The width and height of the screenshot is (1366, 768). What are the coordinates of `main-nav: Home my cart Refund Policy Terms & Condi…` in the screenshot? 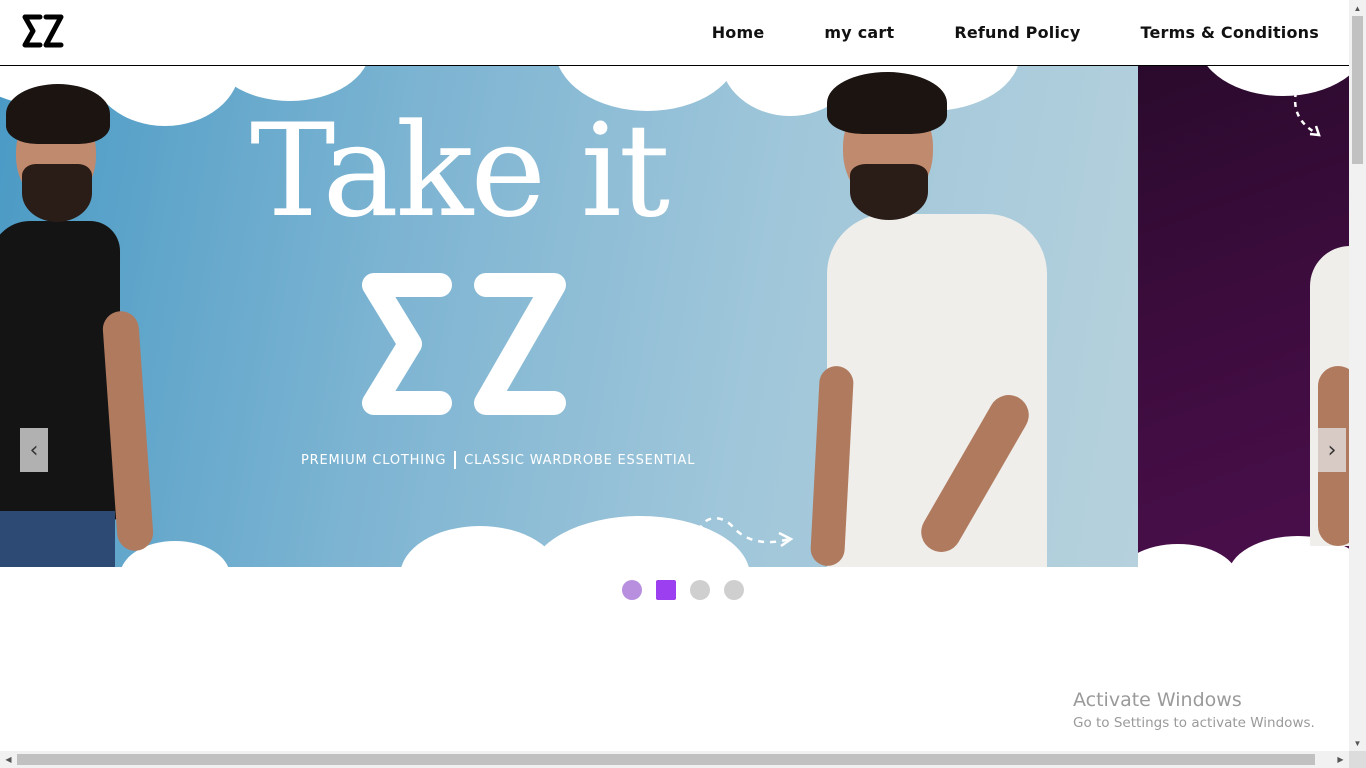 It's located at (985, 32).